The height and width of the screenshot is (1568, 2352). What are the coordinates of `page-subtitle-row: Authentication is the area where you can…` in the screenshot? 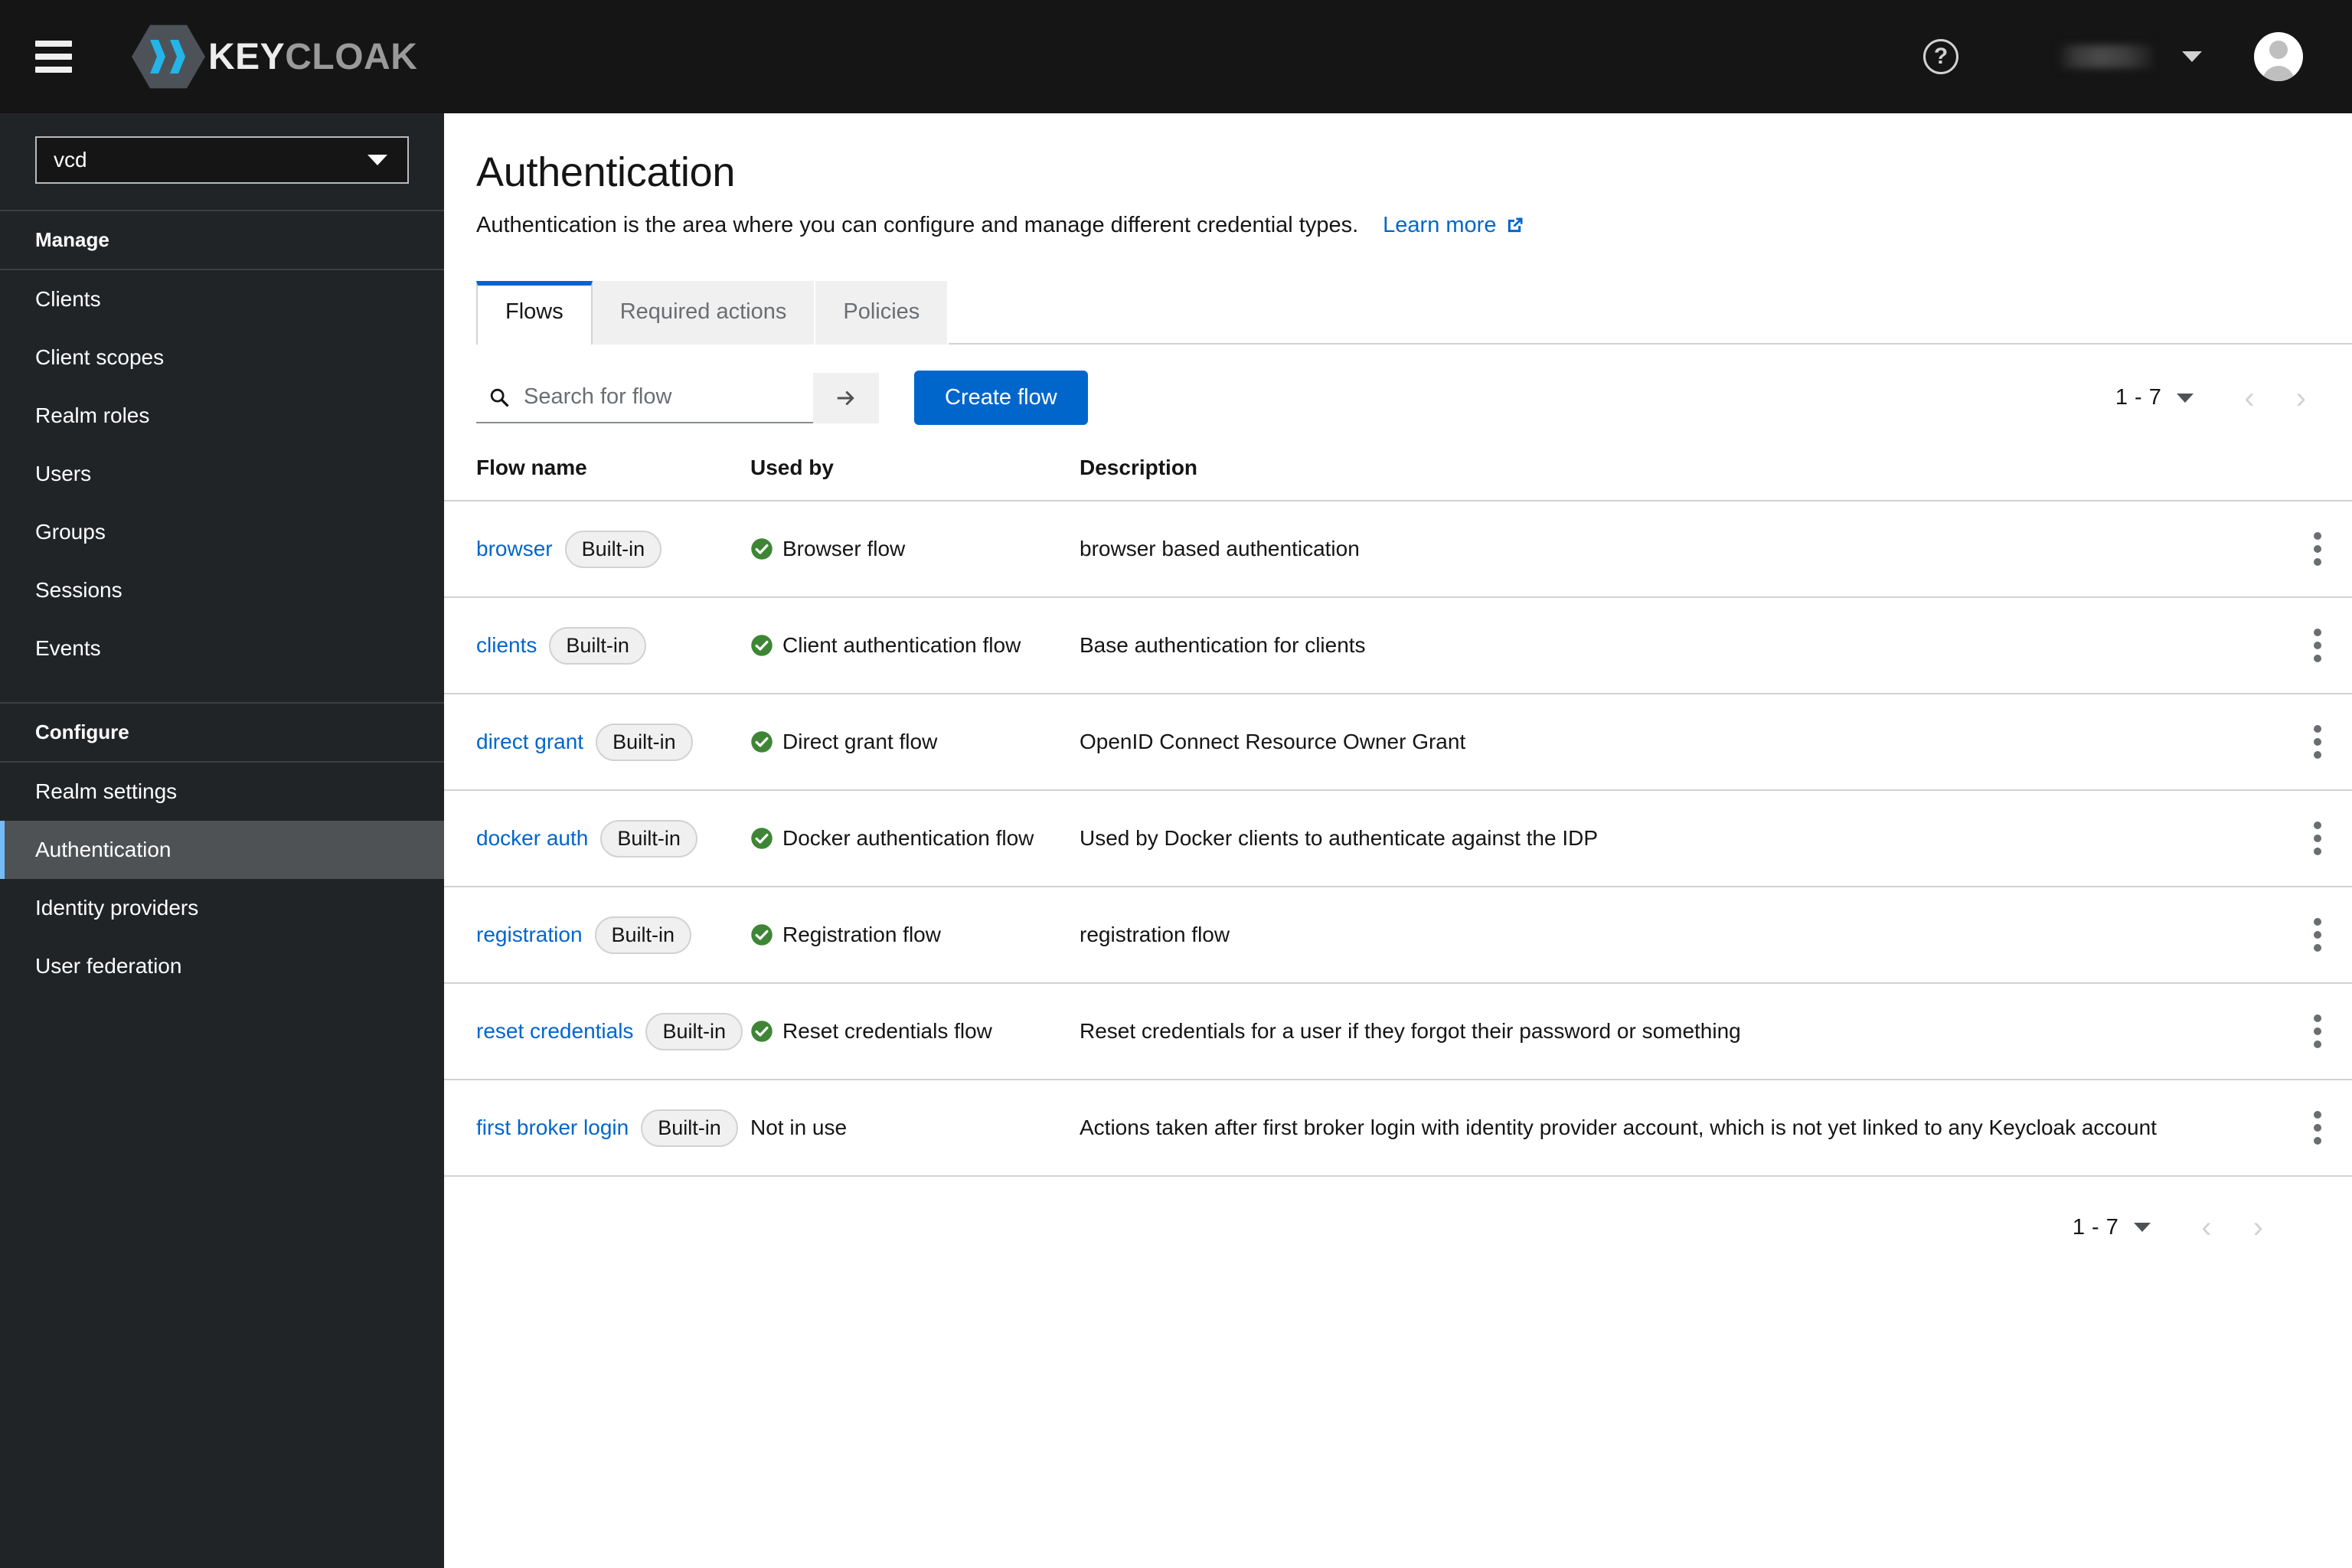 It's located at (1414, 225).